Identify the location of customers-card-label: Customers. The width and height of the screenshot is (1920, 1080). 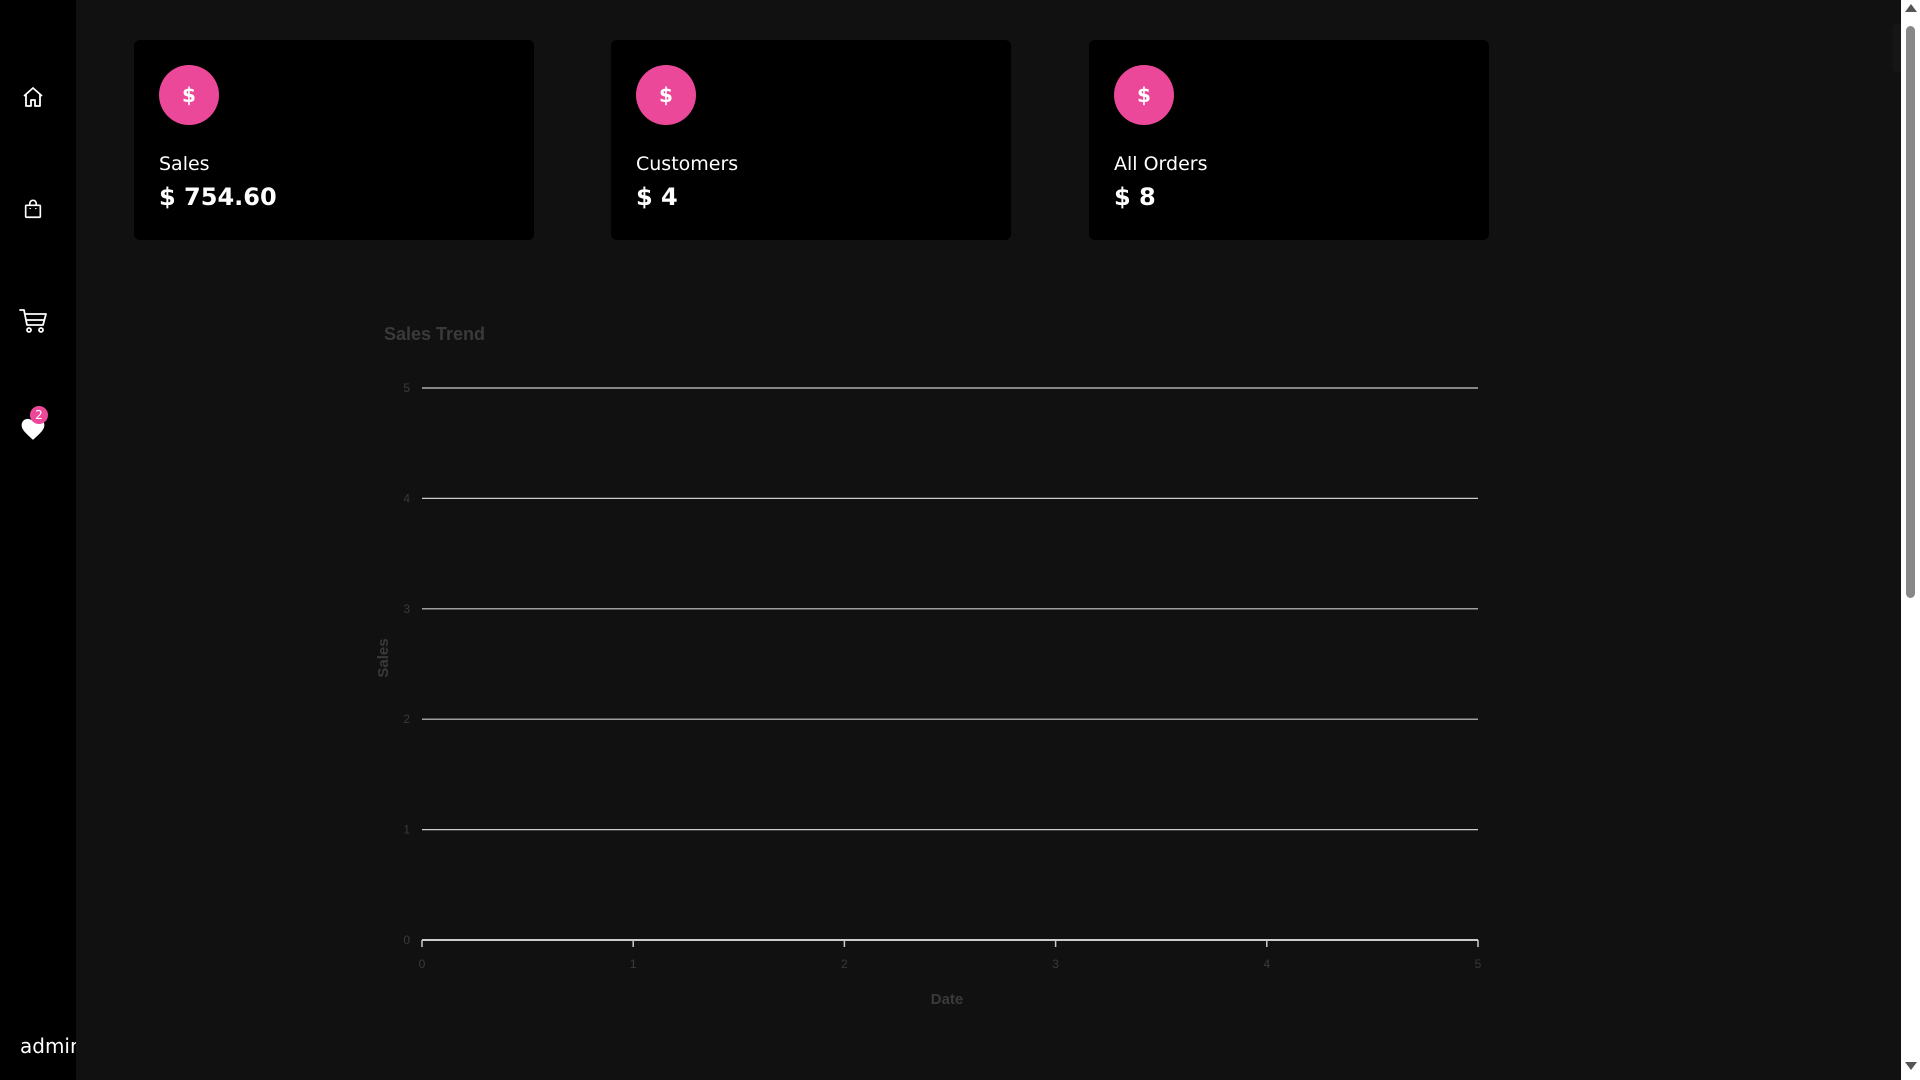
(687, 164).